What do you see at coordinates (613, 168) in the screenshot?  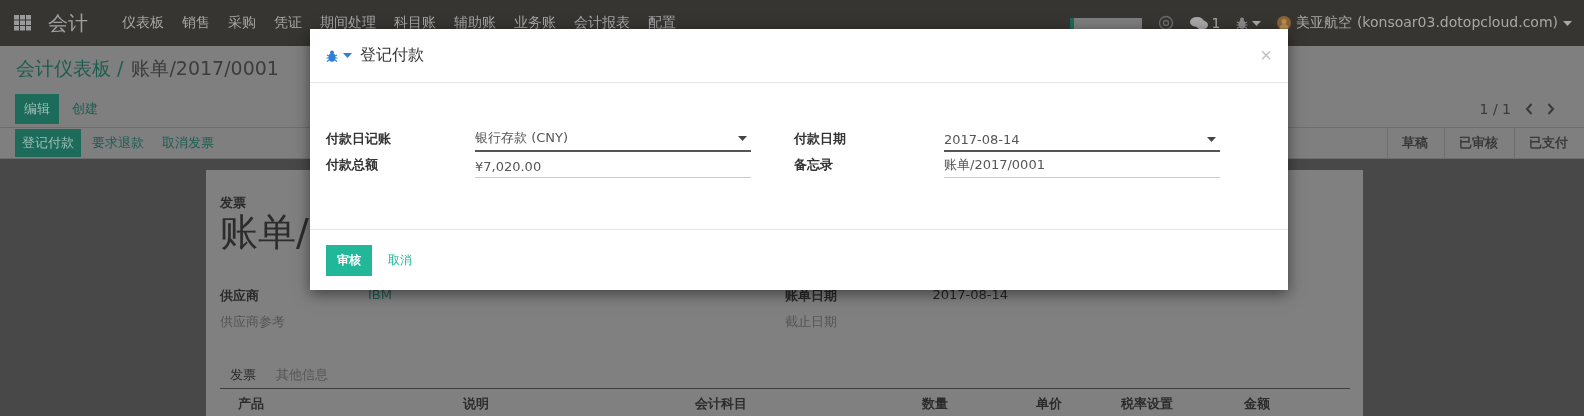 I see `input-field: ¥7,020.00` at bounding box center [613, 168].